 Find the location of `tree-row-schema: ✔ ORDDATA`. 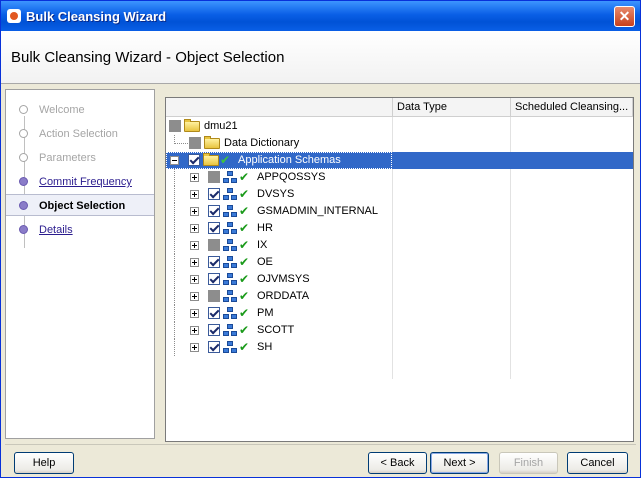

tree-row-schema: ✔ ORDDATA is located at coordinates (399, 296).